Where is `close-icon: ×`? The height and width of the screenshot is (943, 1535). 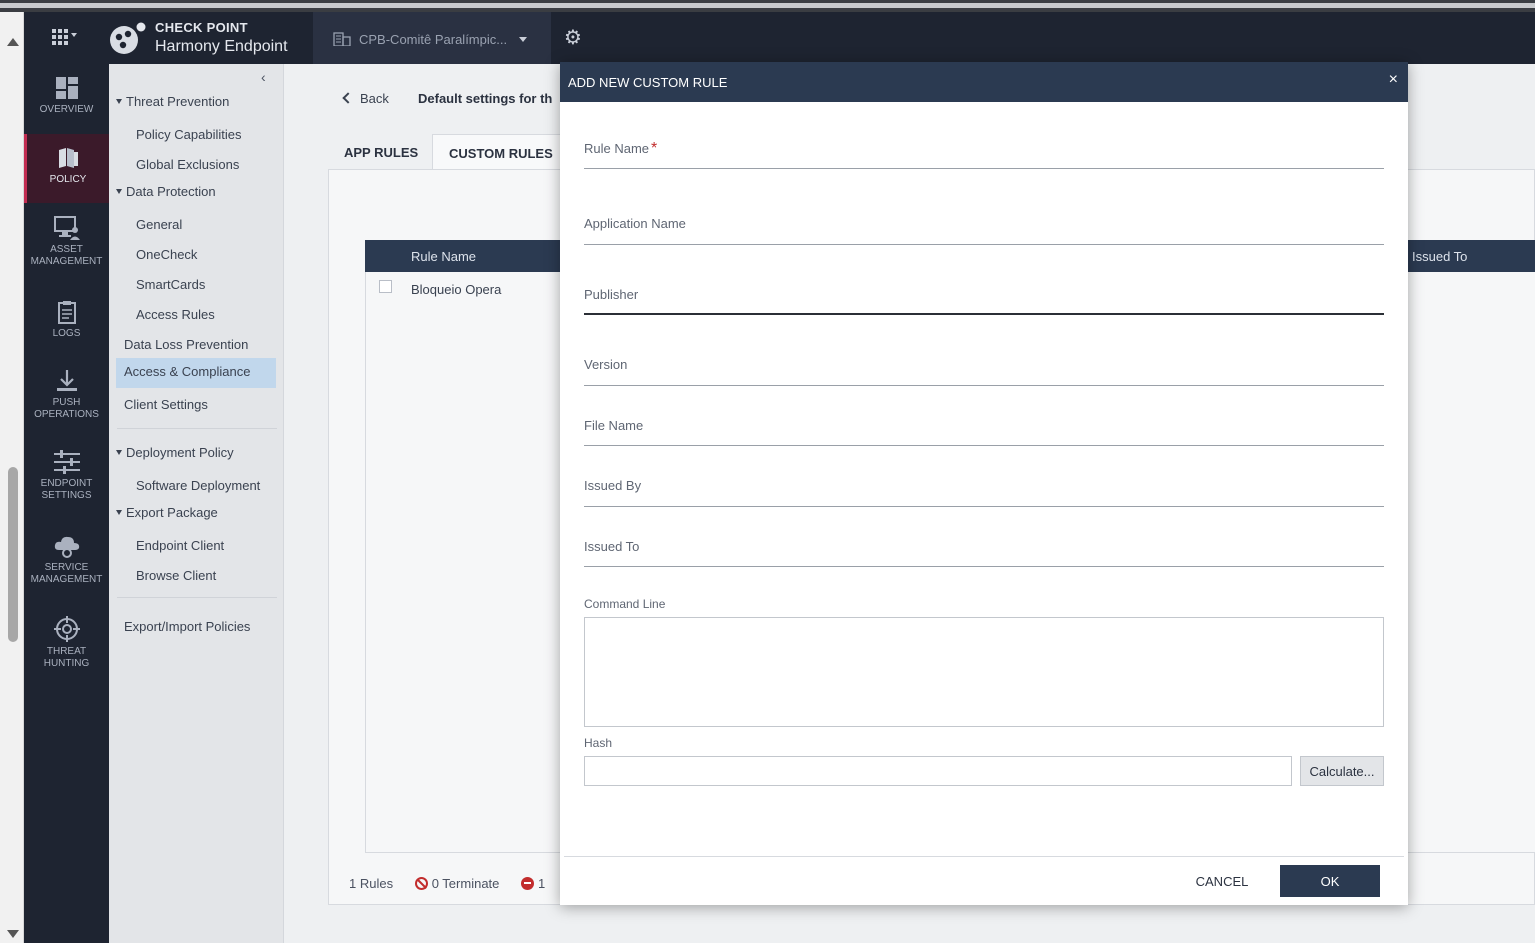
close-icon: × is located at coordinates (1393, 80).